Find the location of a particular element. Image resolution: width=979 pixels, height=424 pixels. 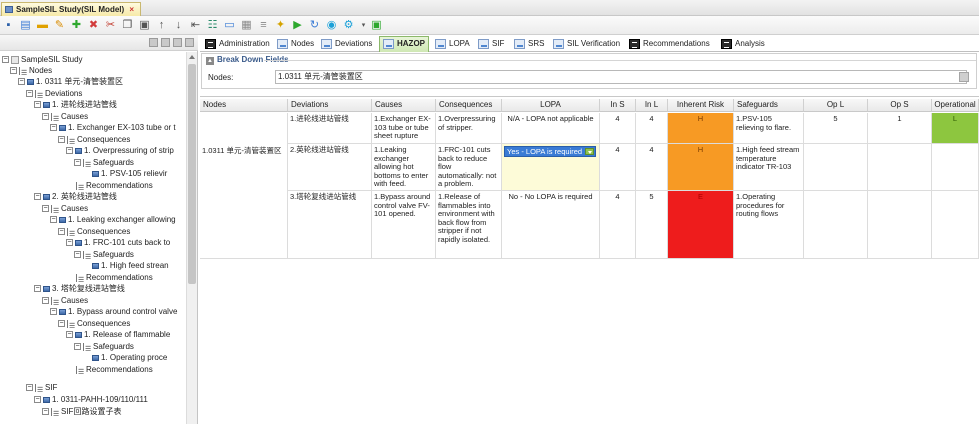

lopa-select: Yes - LOPA is required is located at coordinates (550, 151).